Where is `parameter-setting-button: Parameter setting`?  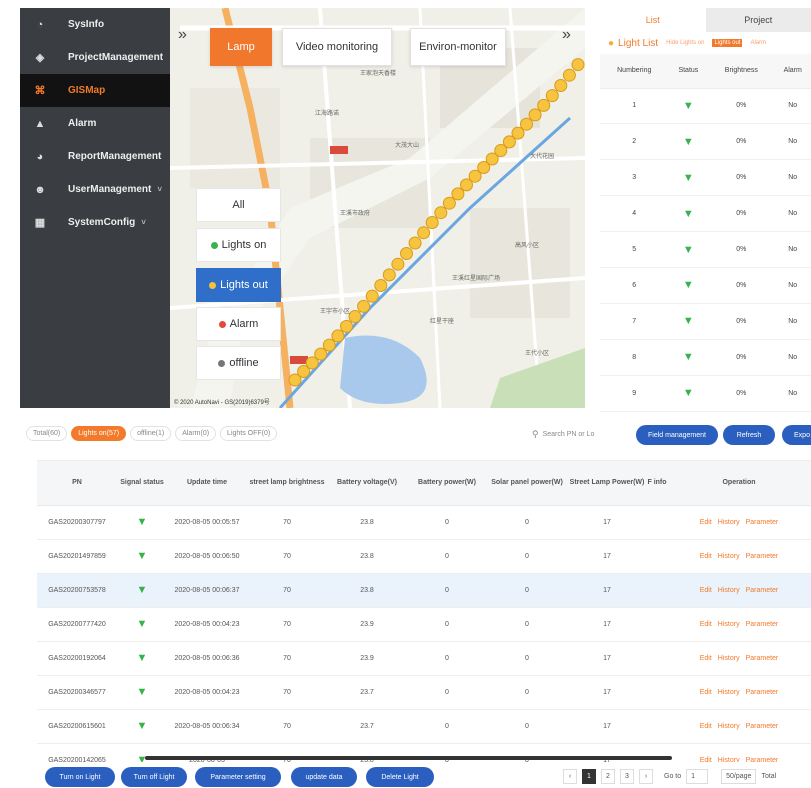
parameter-setting-button: Parameter setting is located at coordinates (238, 777).